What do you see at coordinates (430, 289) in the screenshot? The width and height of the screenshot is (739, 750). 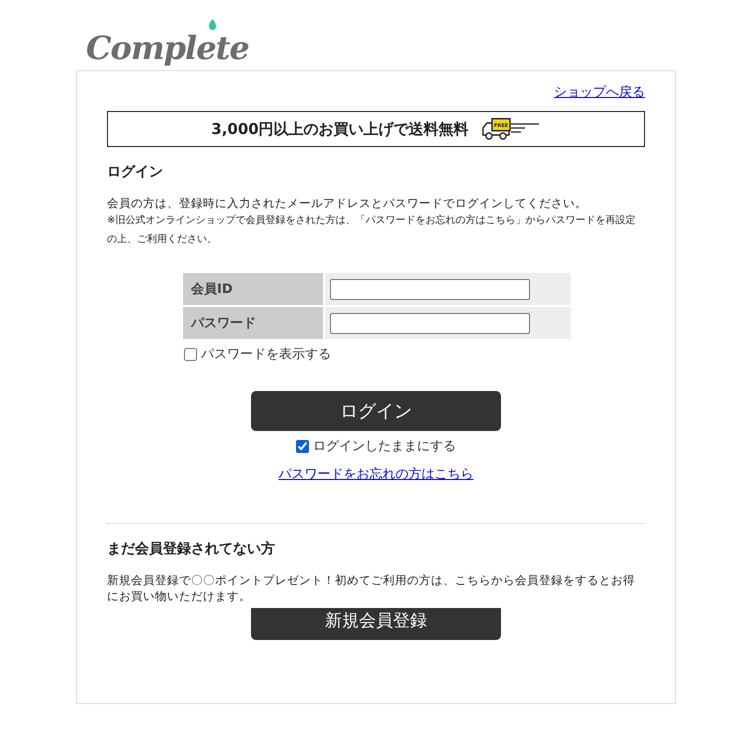 I see `member-id-field` at bounding box center [430, 289].